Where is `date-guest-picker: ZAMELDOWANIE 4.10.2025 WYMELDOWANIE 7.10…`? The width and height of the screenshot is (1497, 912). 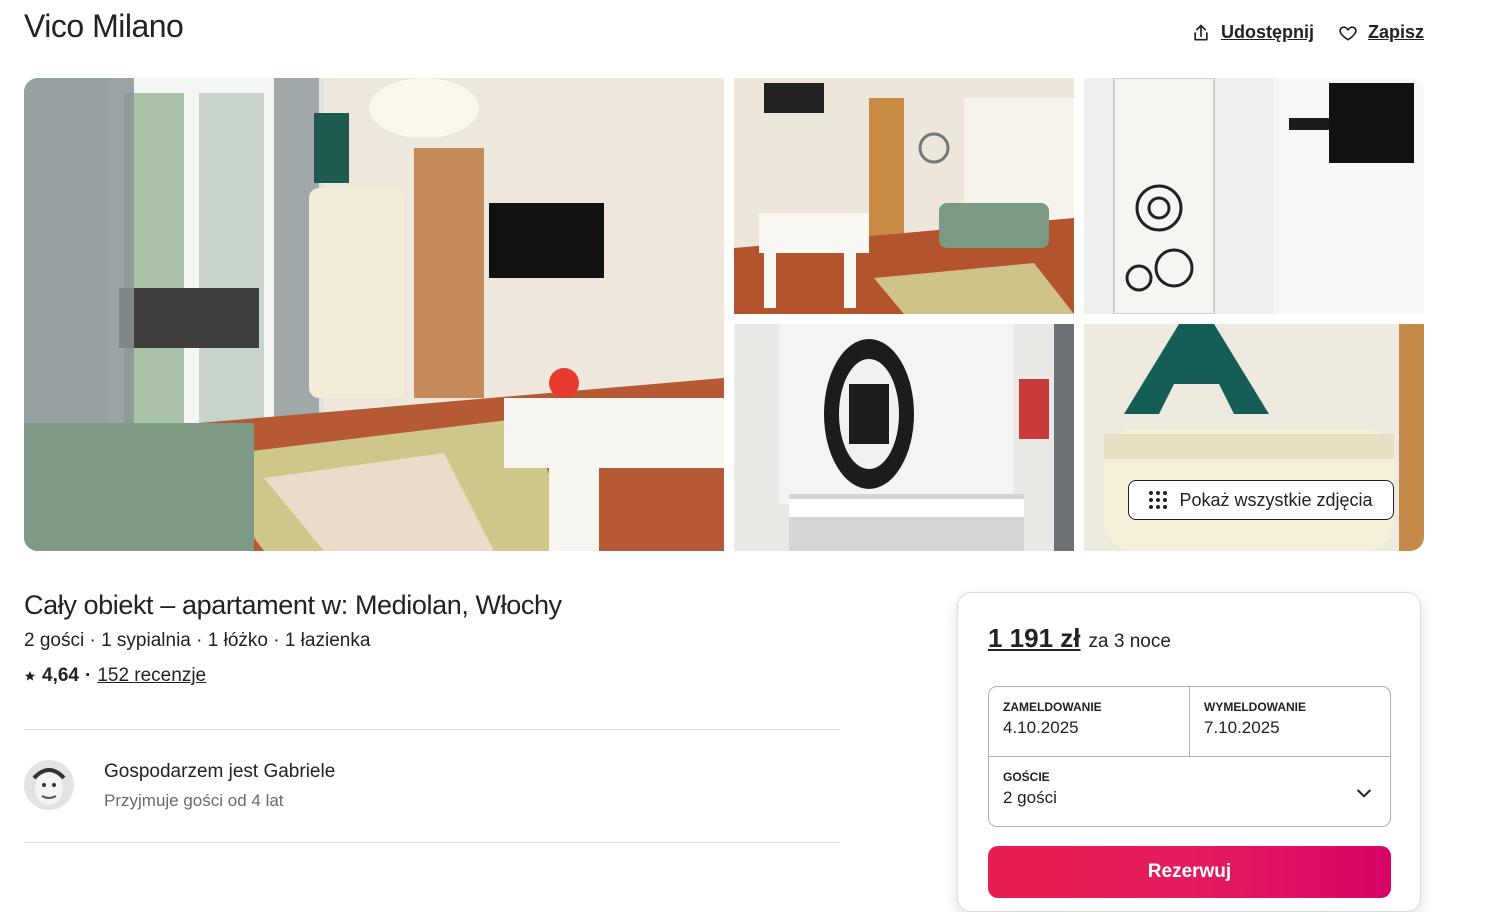
date-guest-picker: ZAMELDOWANIE 4.10.2025 WYMELDOWANIE 7.10… is located at coordinates (1189, 756).